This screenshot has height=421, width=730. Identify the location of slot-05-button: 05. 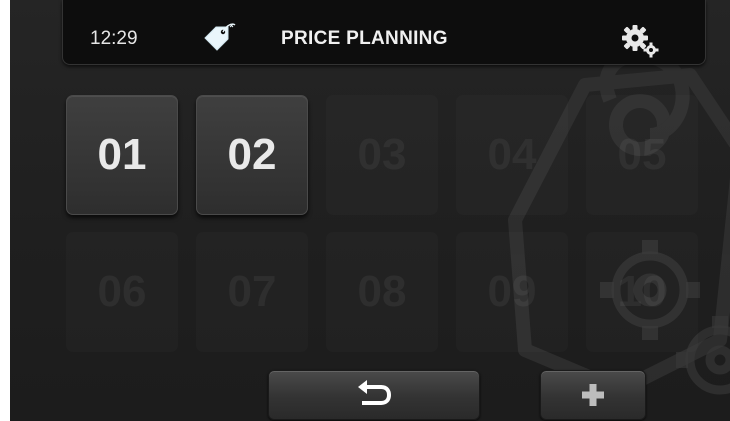
(642, 154).